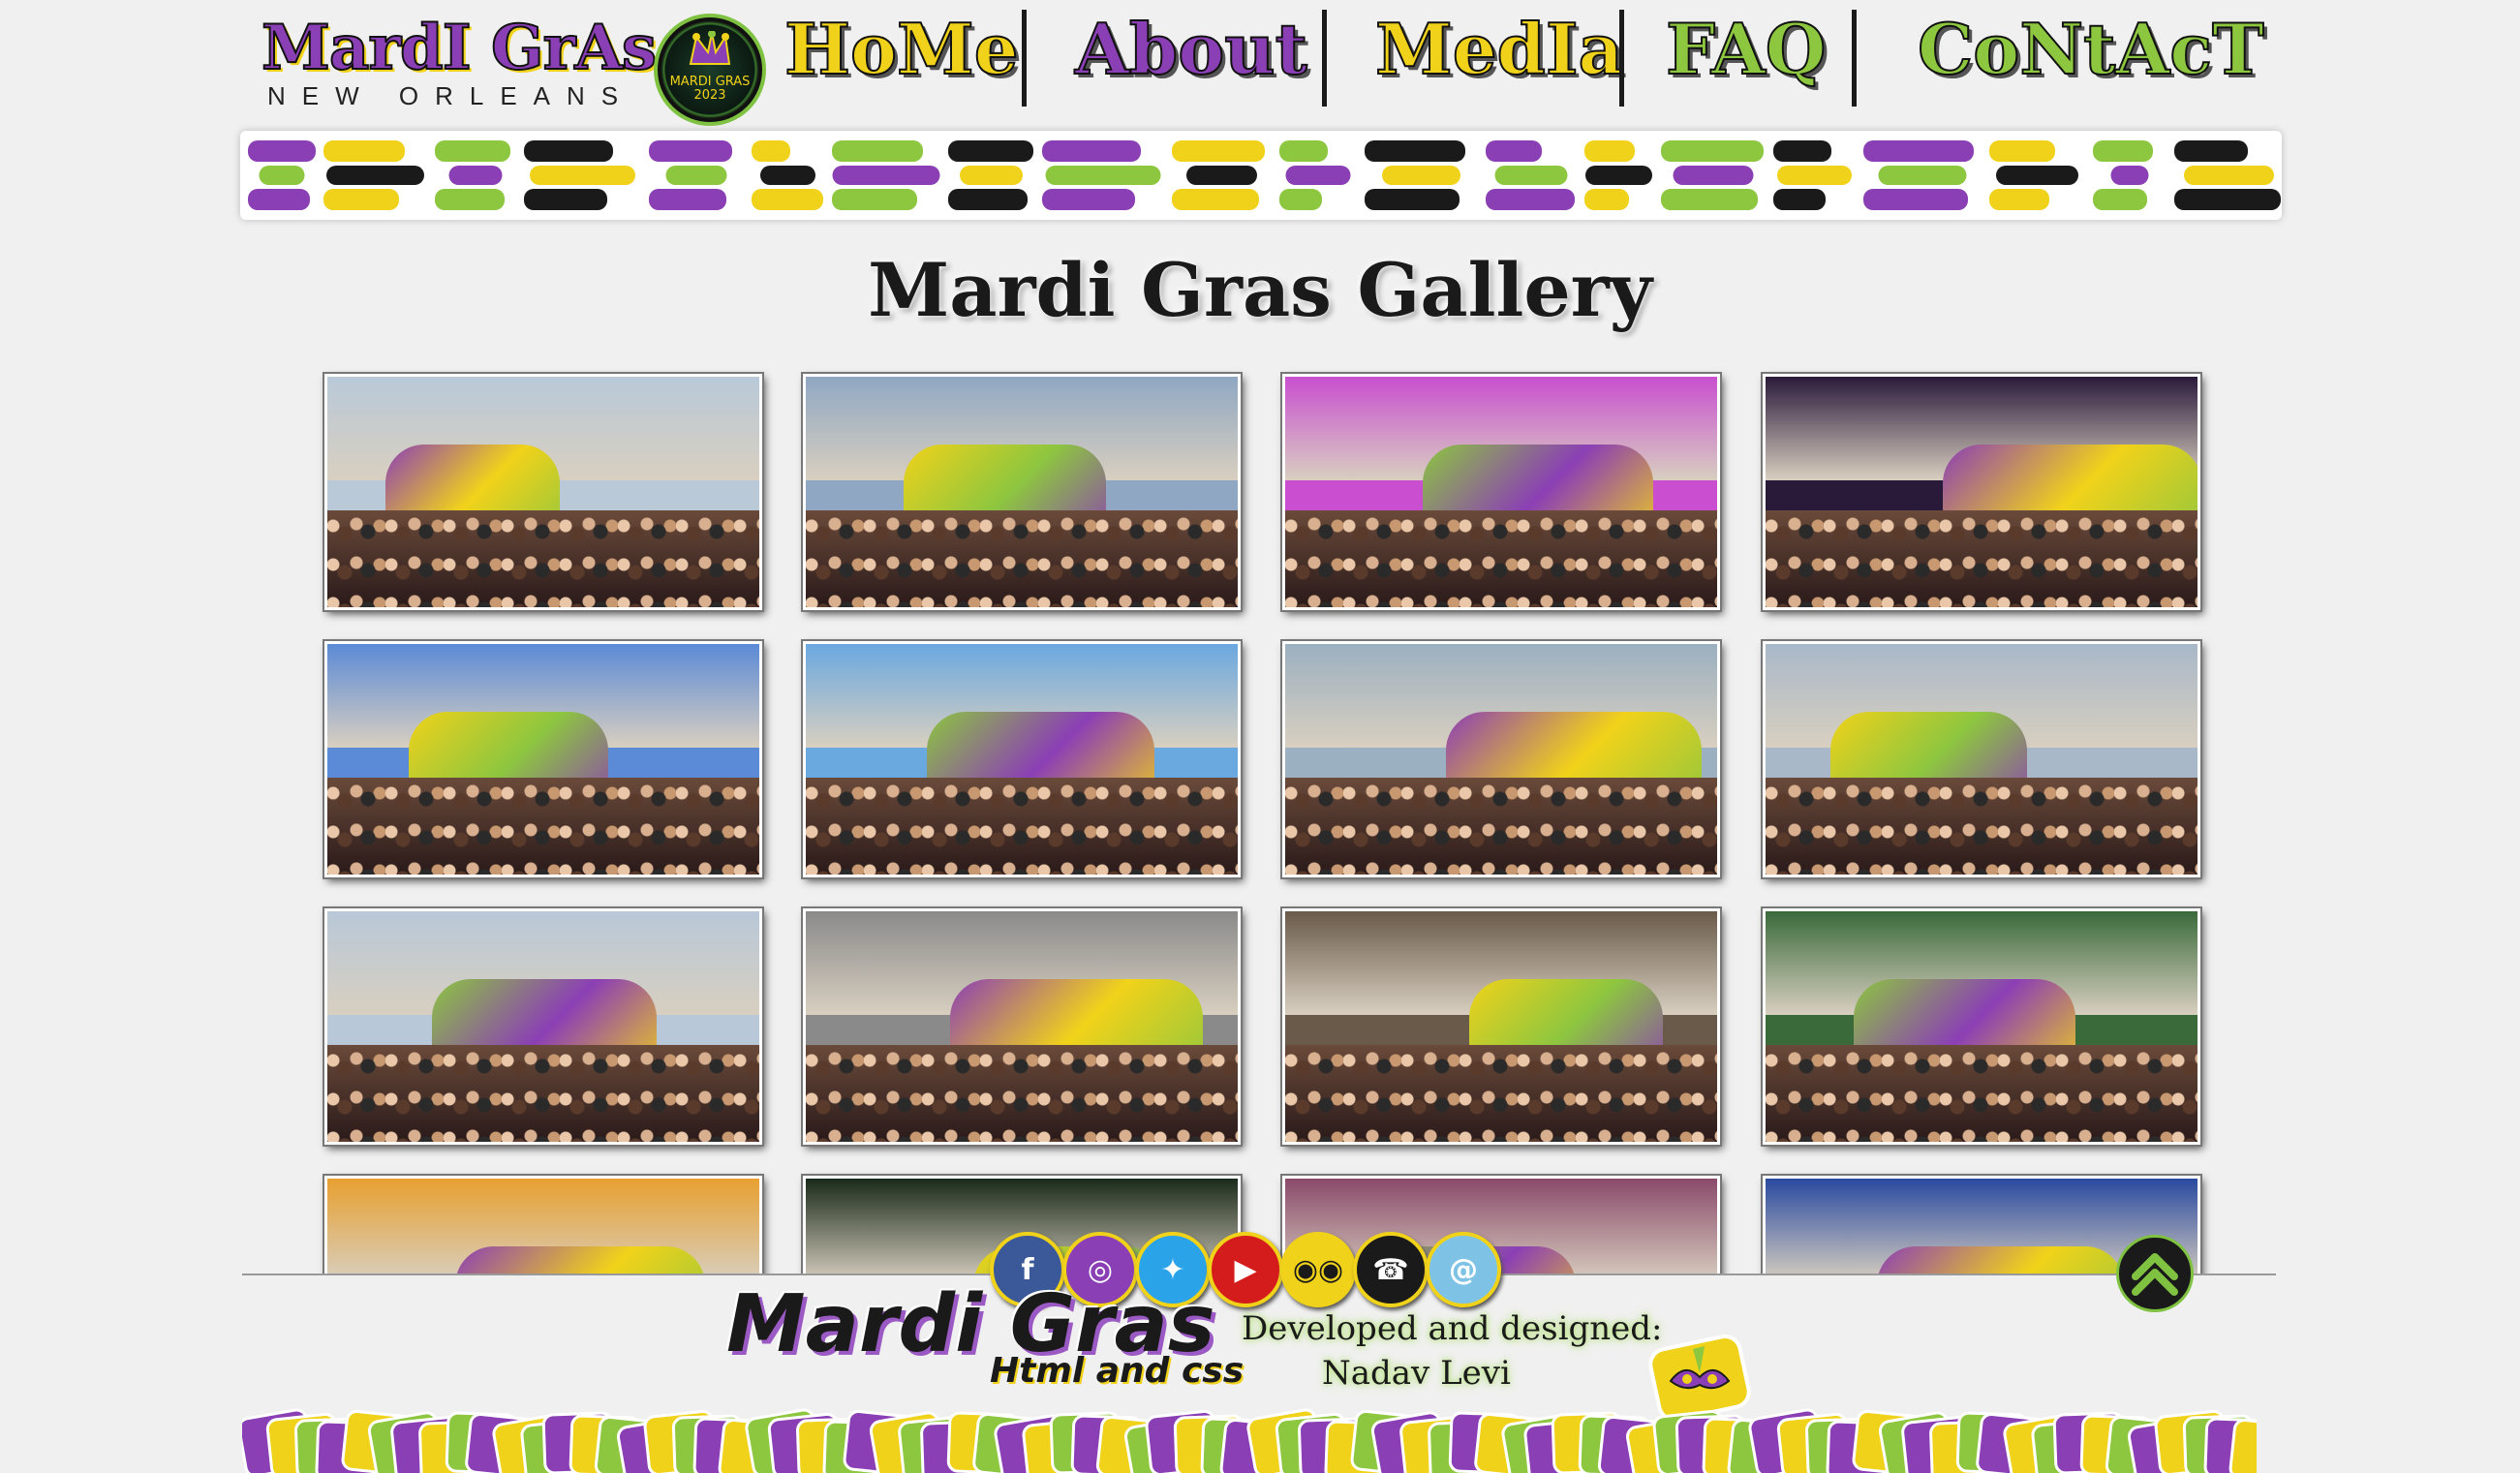 This screenshot has height=1473, width=2520. Describe the element at coordinates (543, 1225) in the screenshot. I see `photo-orange-smoke` at that location.